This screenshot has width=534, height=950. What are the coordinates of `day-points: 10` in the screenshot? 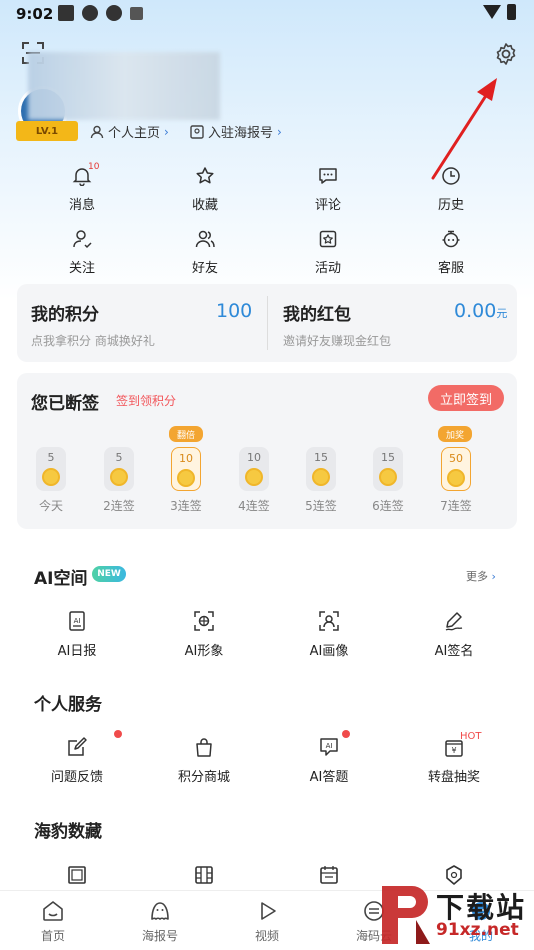 It's located at (186, 458).